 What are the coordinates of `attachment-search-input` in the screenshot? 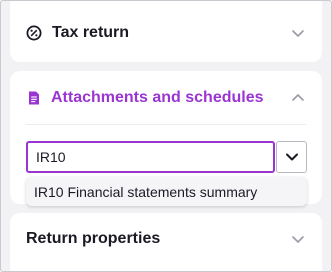 It's located at (150, 157).